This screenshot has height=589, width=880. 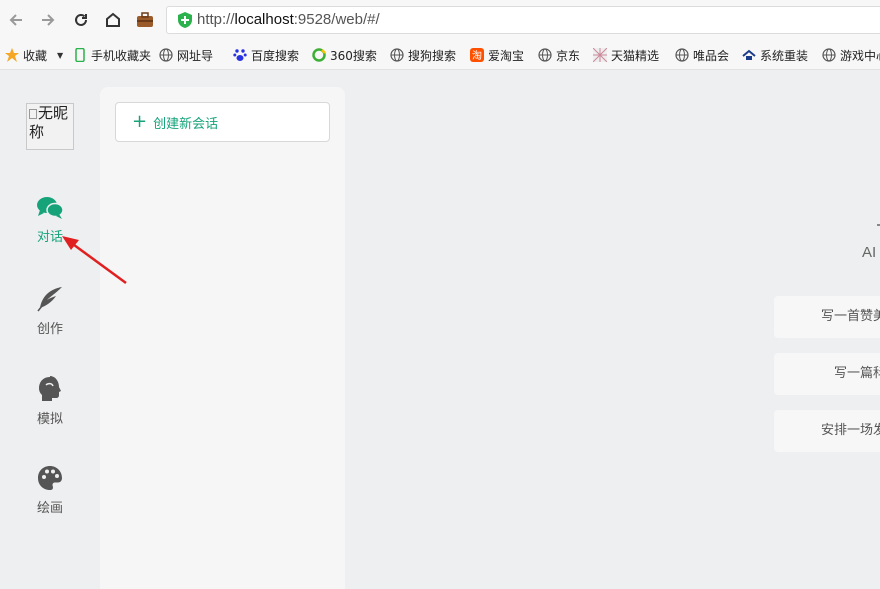 I want to click on reload-button, so click(x=81, y=20).